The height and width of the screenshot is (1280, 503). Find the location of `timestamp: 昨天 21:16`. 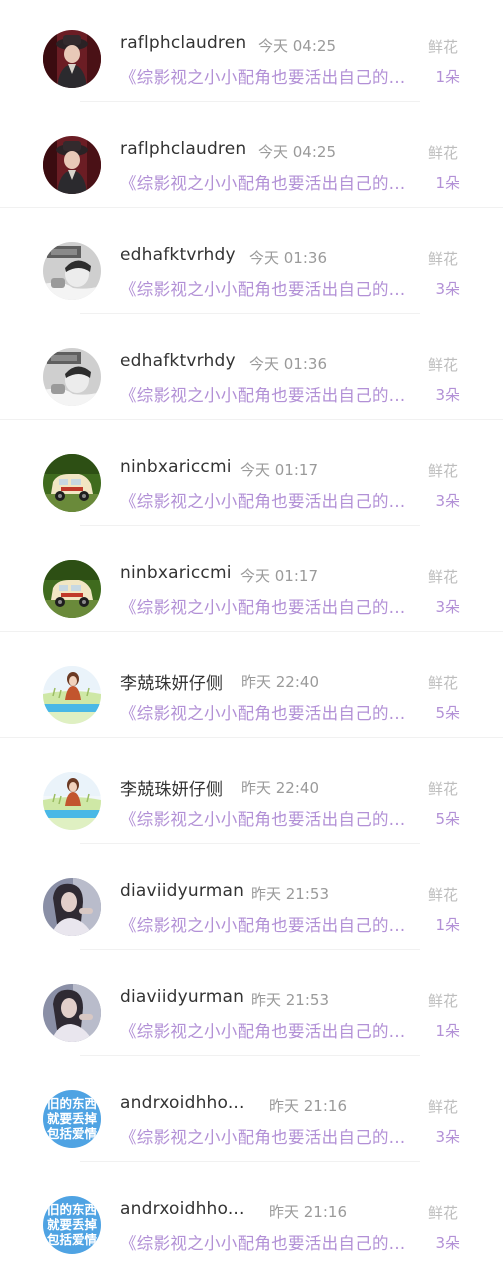

timestamp: 昨天 21:16 is located at coordinates (308, 1106).